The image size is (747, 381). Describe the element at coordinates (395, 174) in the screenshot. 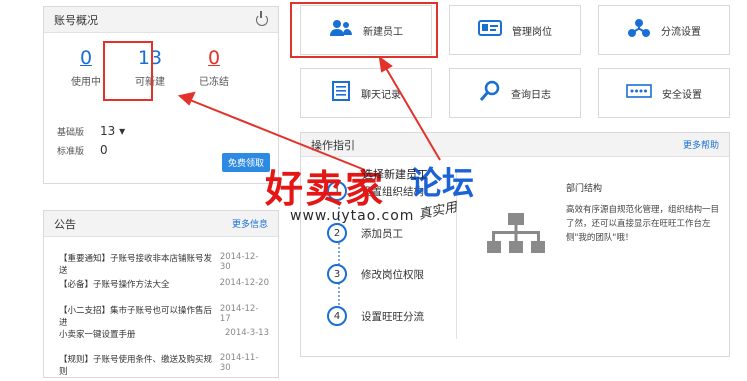

I see `annotation-select-text: 选择新建员工` at that location.